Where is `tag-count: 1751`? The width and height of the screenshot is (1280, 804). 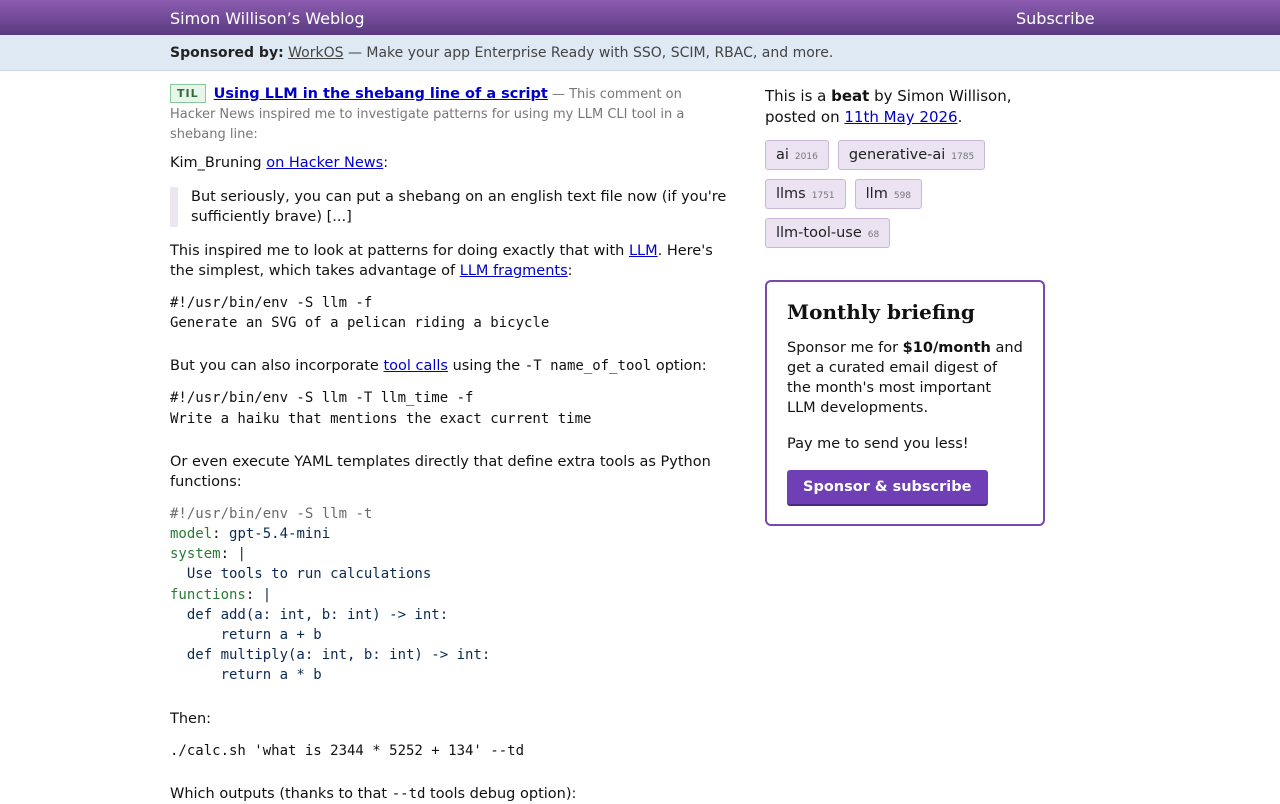 tag-count: 1751 is located at coordinates (823, 196).